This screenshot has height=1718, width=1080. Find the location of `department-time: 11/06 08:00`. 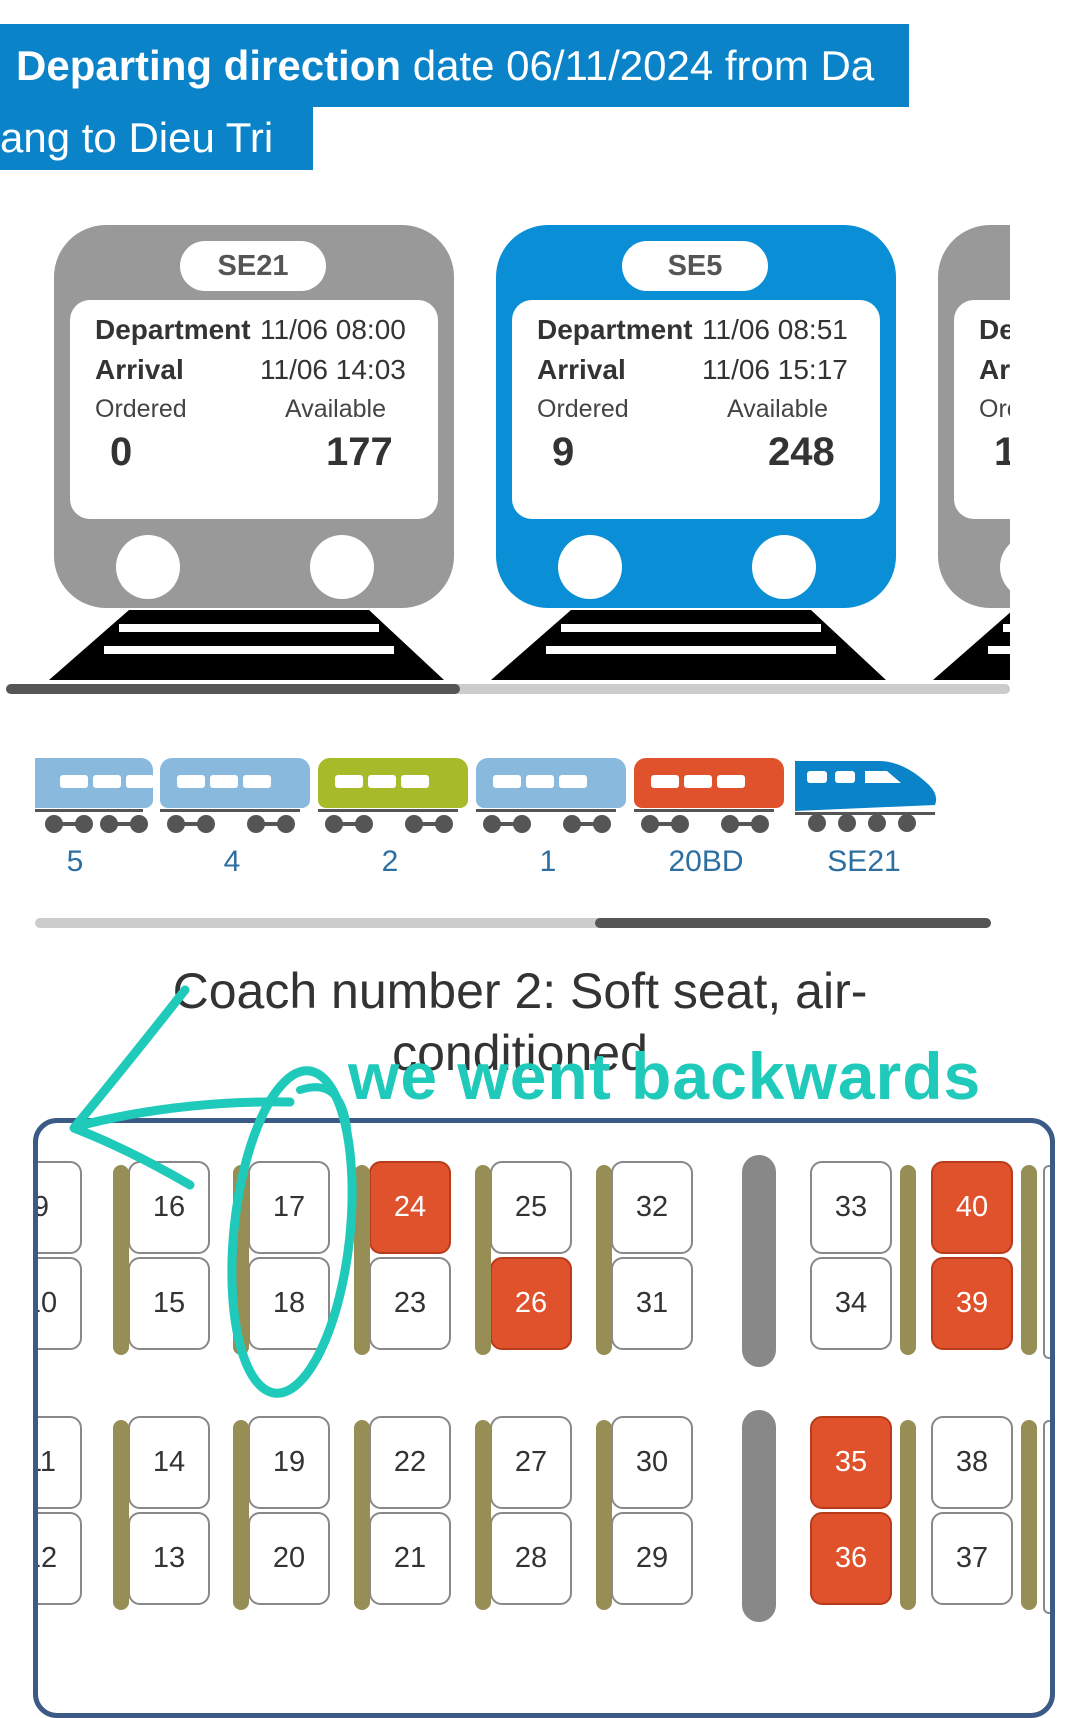

department-time: 11/06 08:00 is located at coordinates (333, 329).